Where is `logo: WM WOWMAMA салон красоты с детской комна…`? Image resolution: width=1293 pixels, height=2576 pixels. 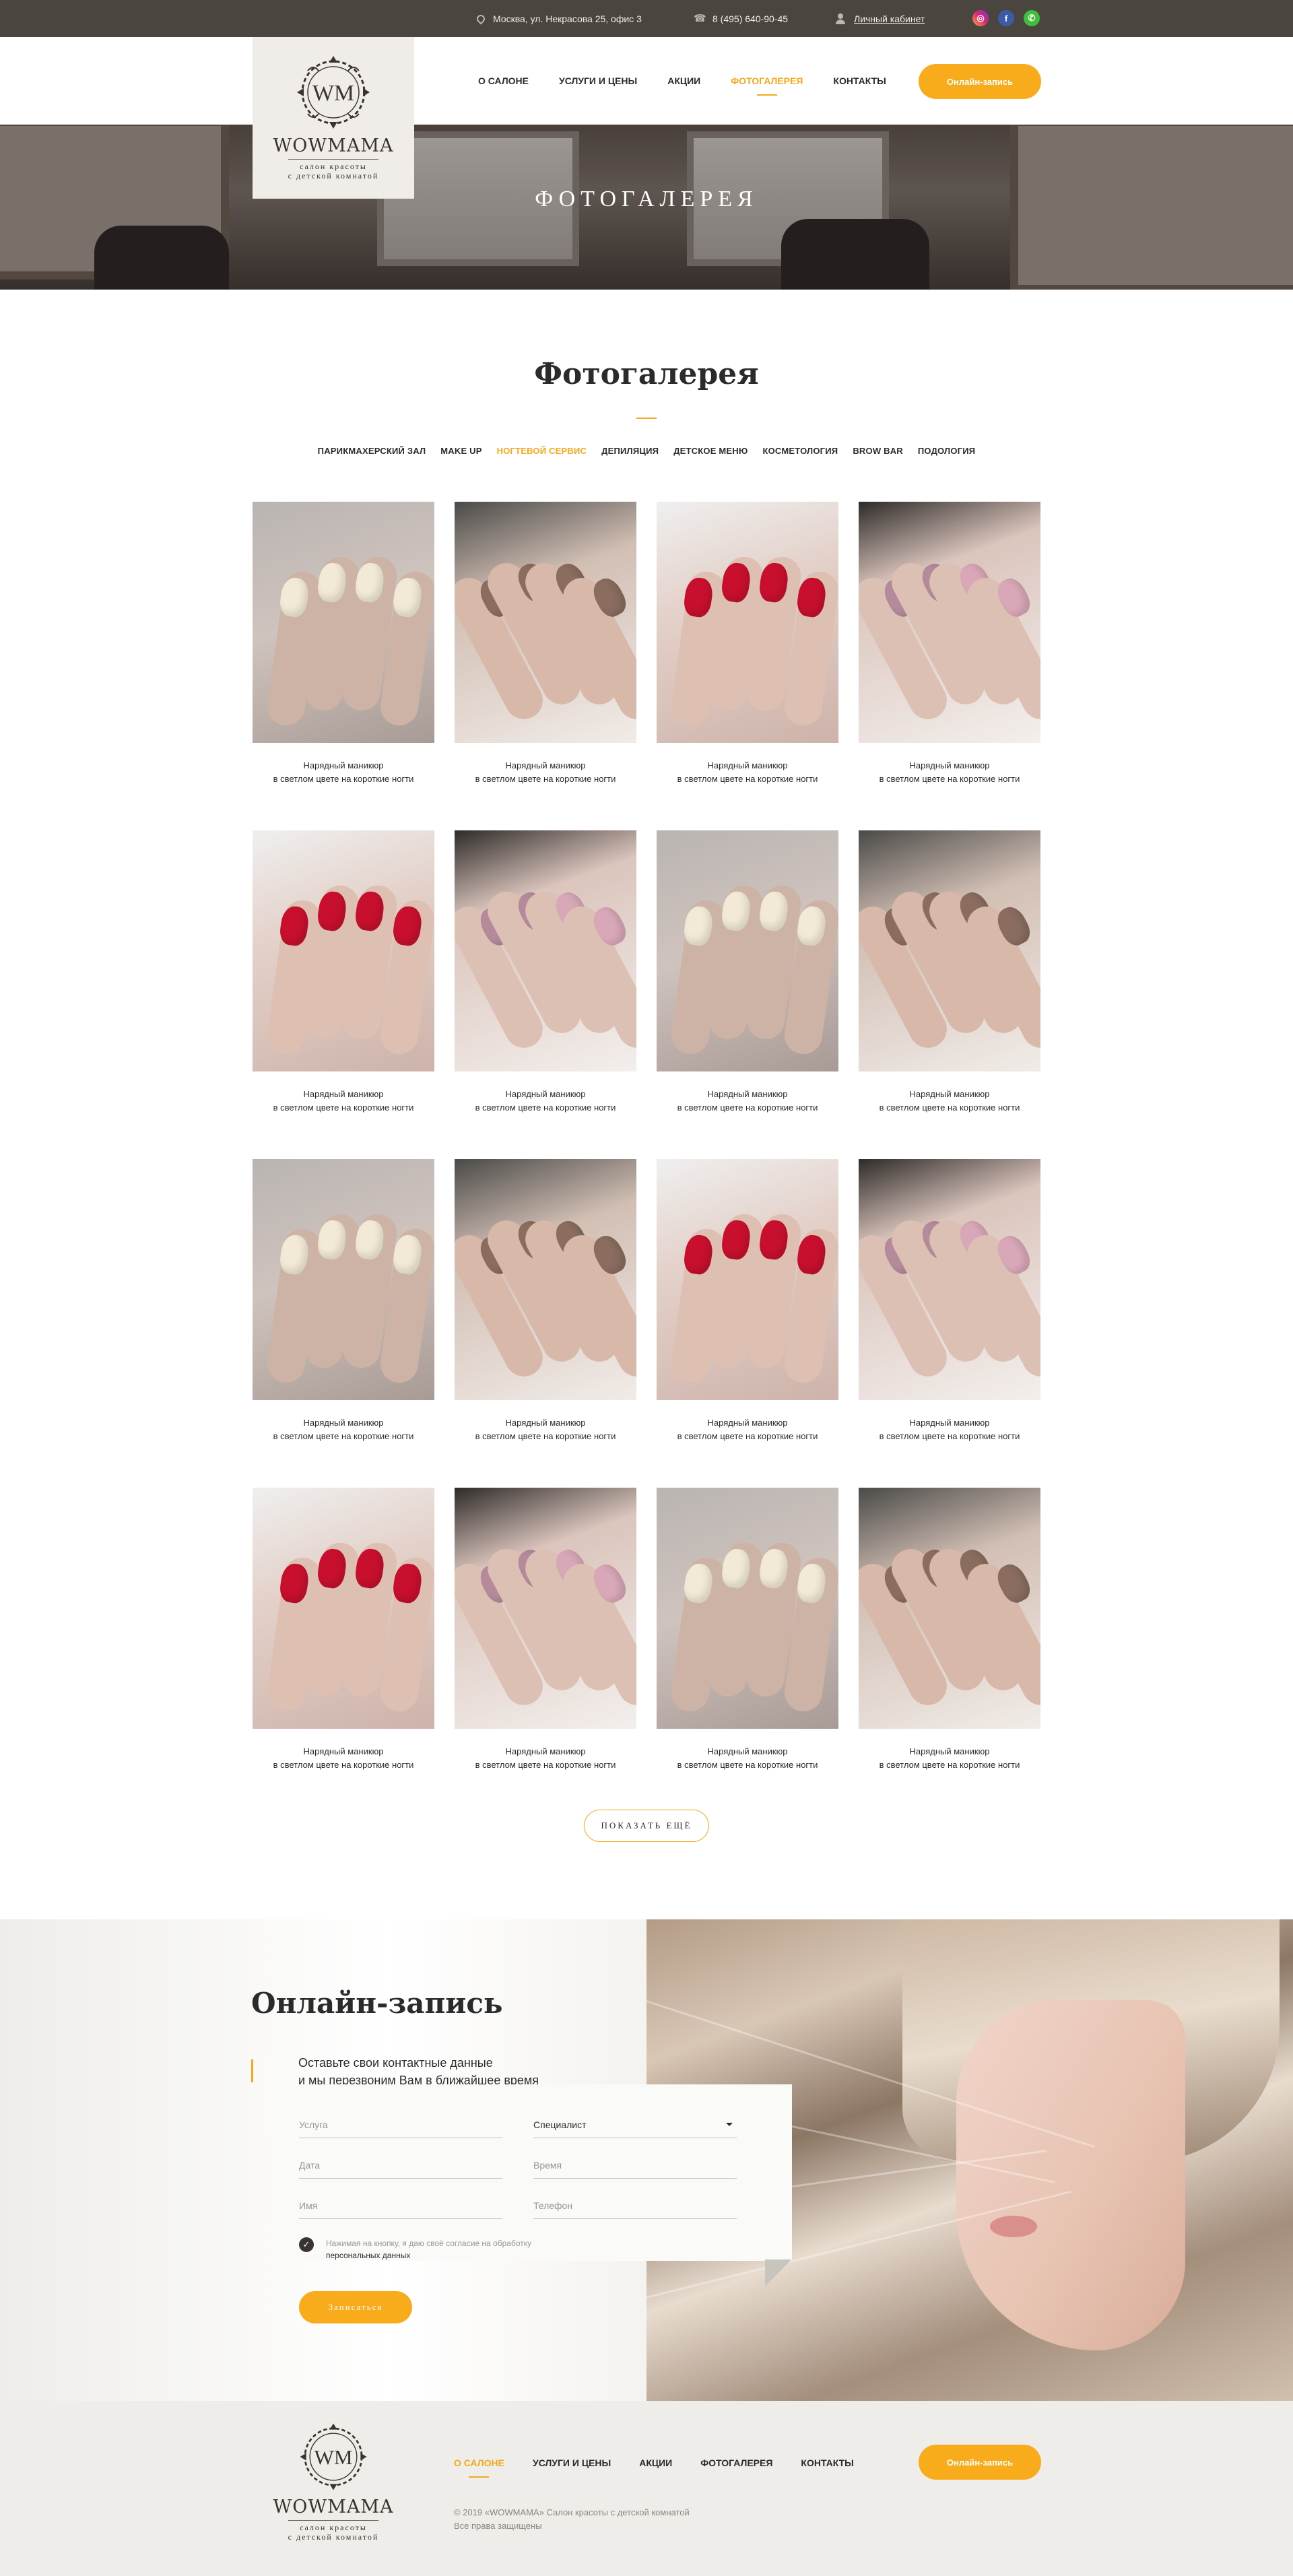 logo: WM WOWMAMA салон красоты с детской комна… is located at coordinates (333, 118).